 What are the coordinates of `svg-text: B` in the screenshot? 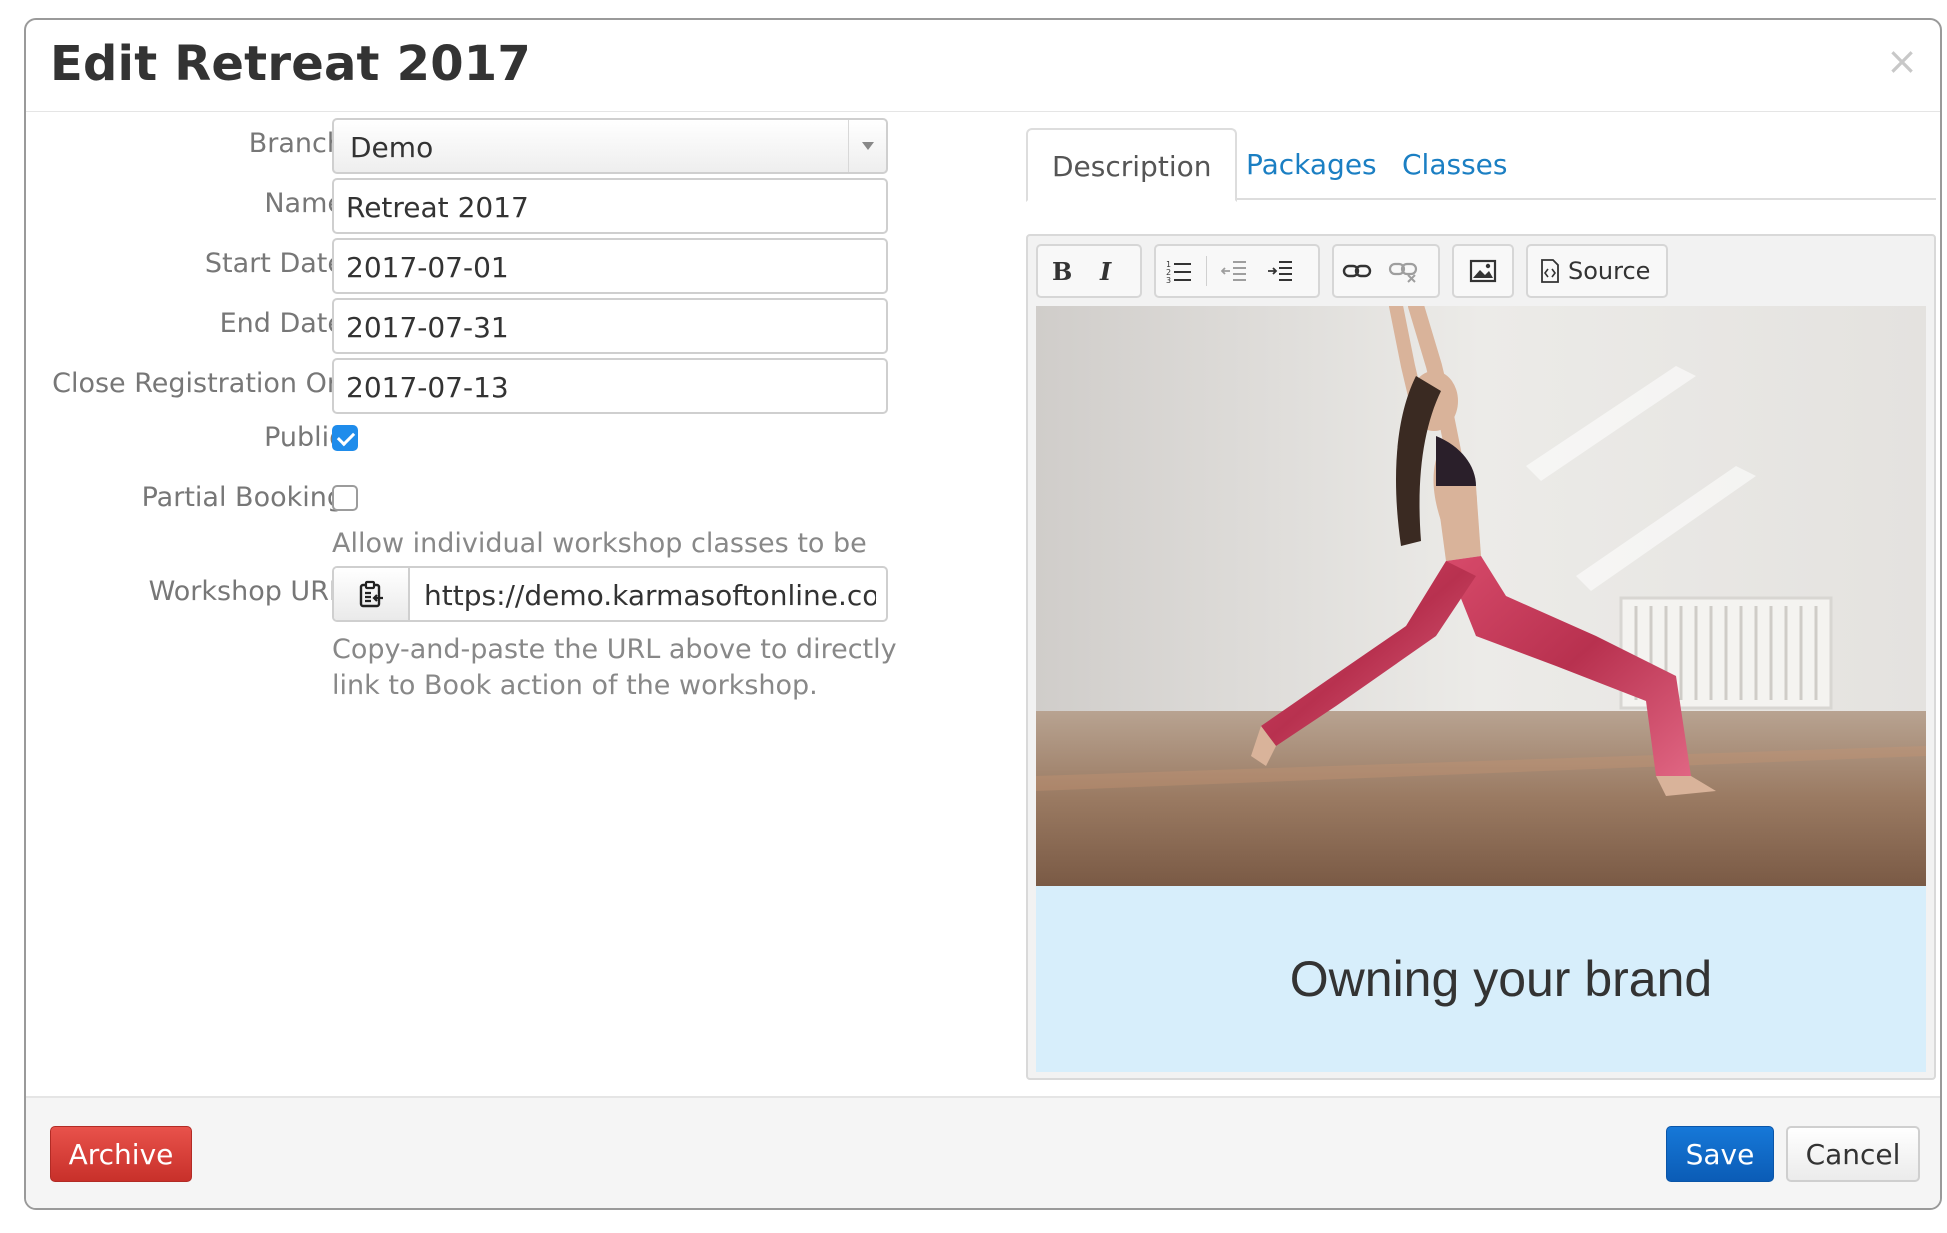 It's located at (1062, 271).